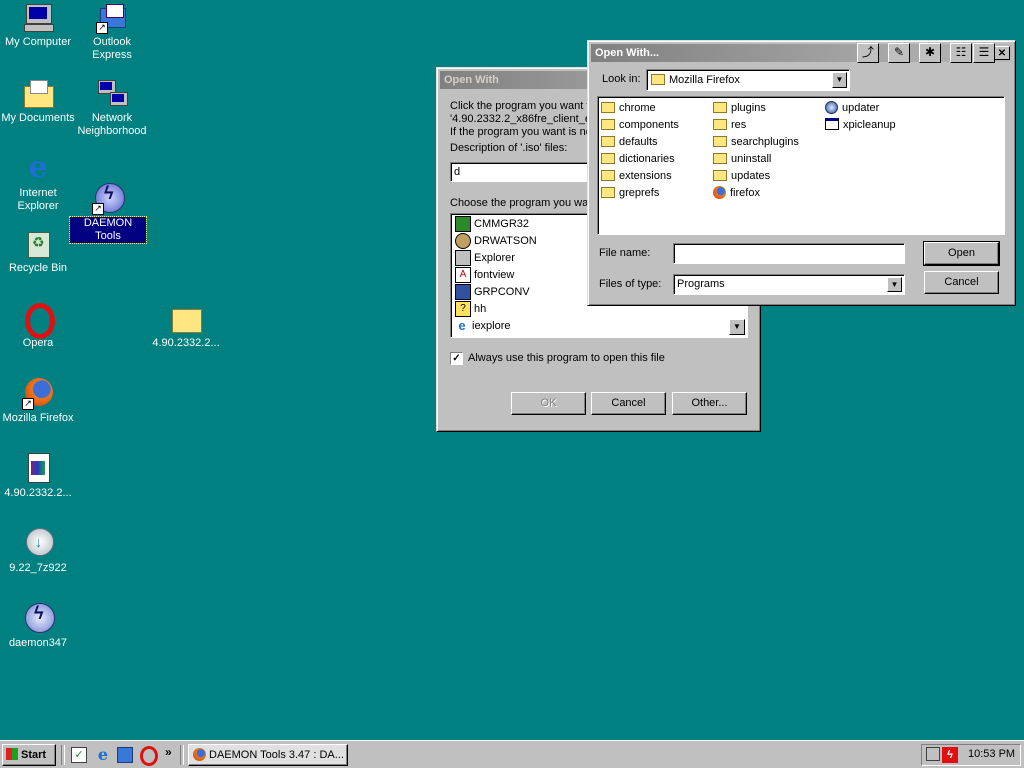  Describe the element at coordinates (108, 199) in the screenshot. I see `daemon-tools-icon: ϟ ↗` at that location.